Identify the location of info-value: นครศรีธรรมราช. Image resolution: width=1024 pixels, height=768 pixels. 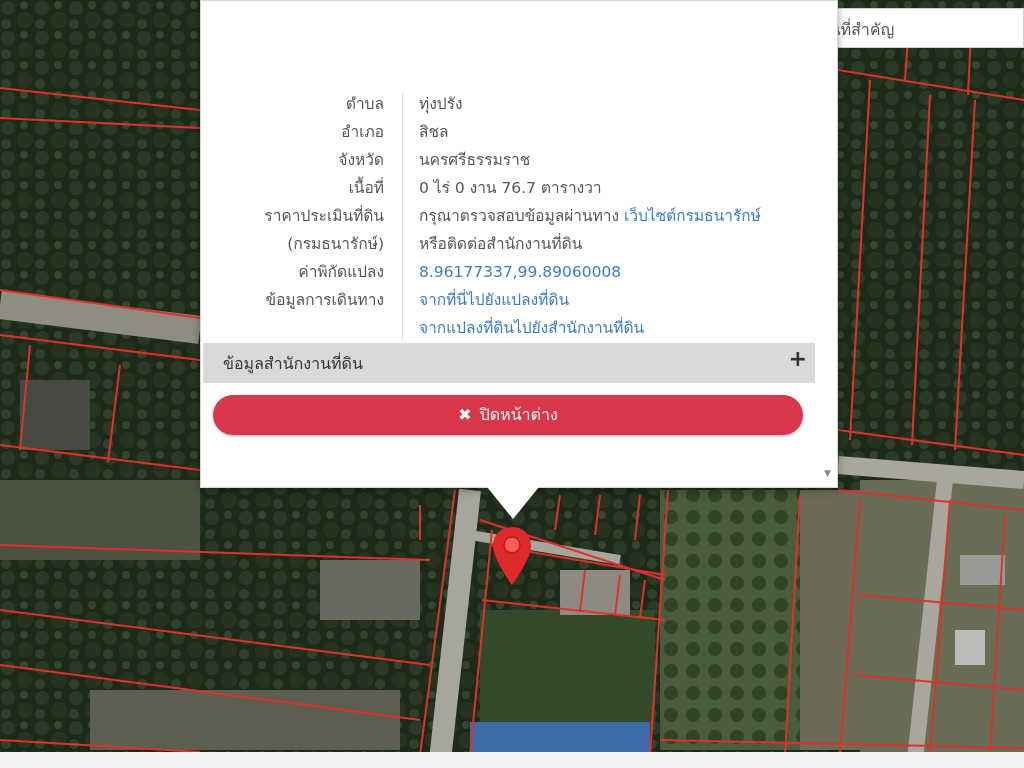
(475, 160).